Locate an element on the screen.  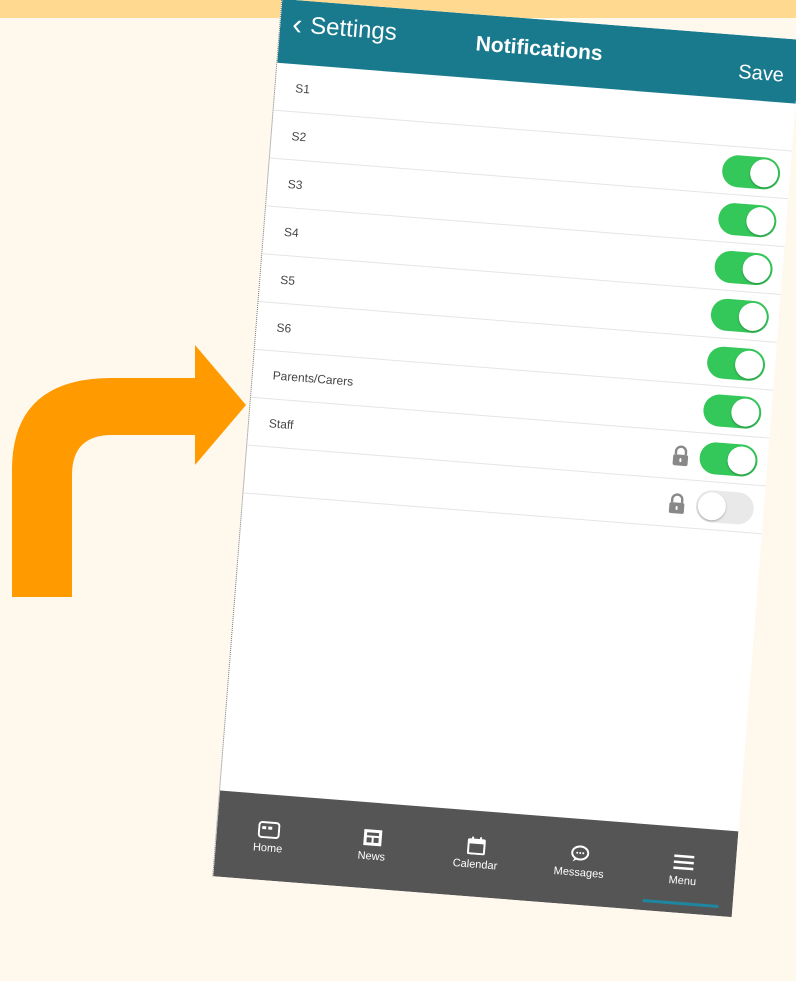
toggle-s3 is located at coordinates (747, 219).